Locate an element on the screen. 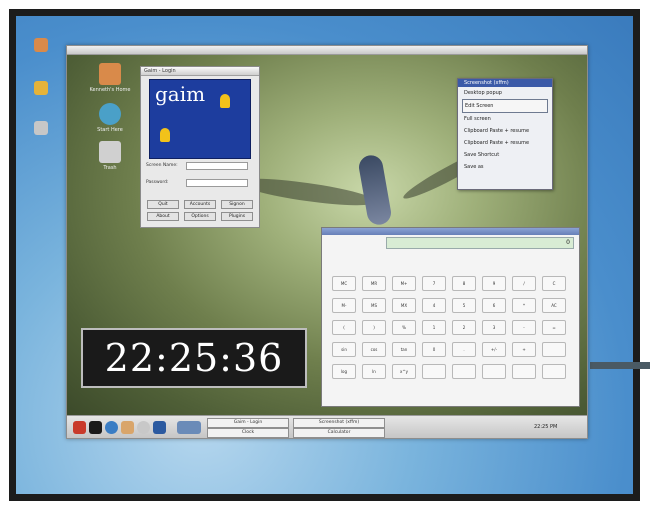  calculator-key: 2 is located at coordinates (464, 327).